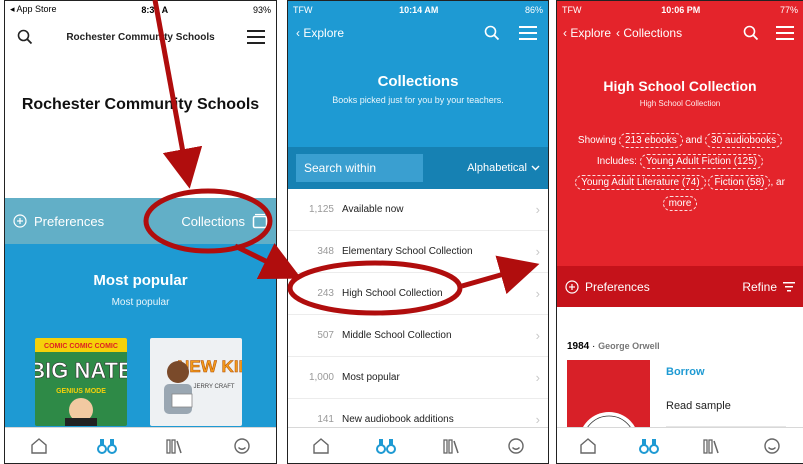 The width and height of the screenshot is (803, 464). I want to click on search-sort-bar: Search within Alphabetical, so click(418, 168).